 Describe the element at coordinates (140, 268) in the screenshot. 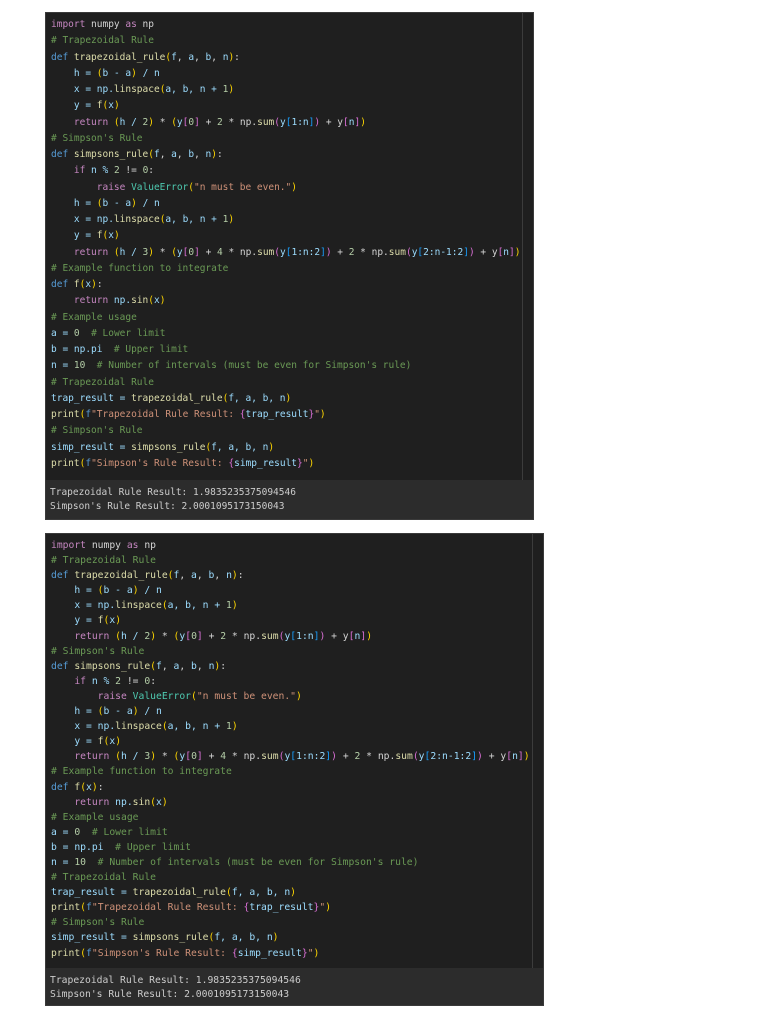

I see `code-token: # Example function to integrate` at that location.